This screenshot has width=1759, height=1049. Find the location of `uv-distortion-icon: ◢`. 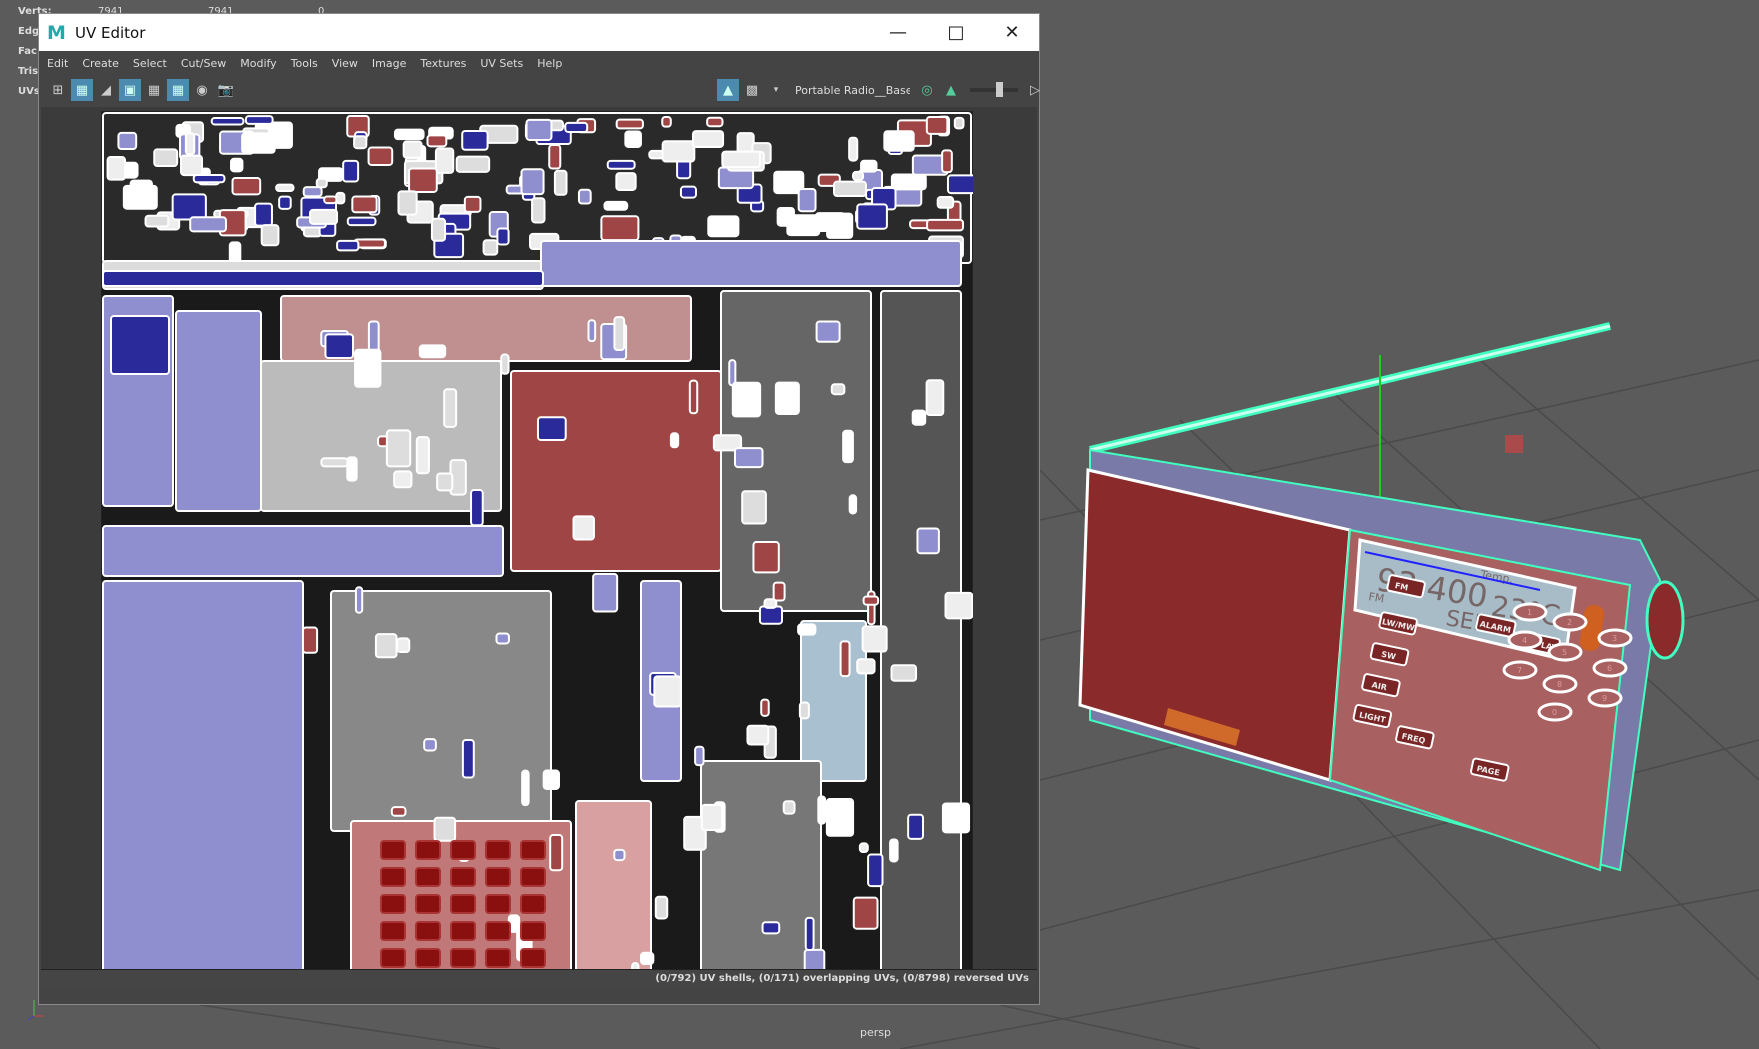

uv-distortion-icon: ◢ is located at coordinates (106, 90).